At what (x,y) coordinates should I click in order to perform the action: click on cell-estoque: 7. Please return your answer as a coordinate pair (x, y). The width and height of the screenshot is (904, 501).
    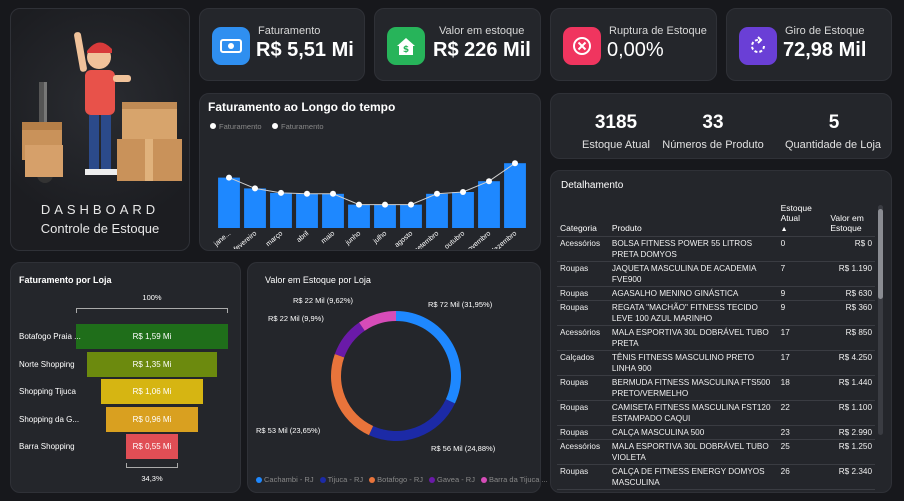
    Looking at the image, I should click on (802, 274).